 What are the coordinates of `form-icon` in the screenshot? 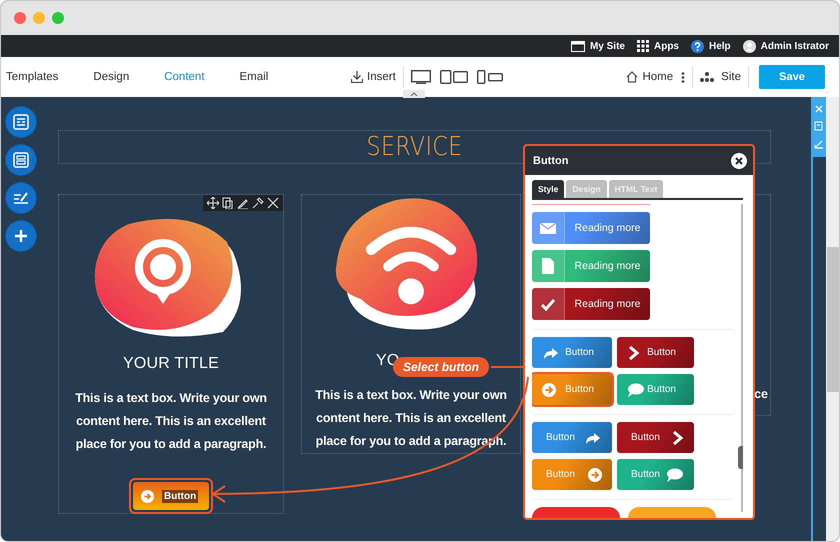 It's located at (21, 160).